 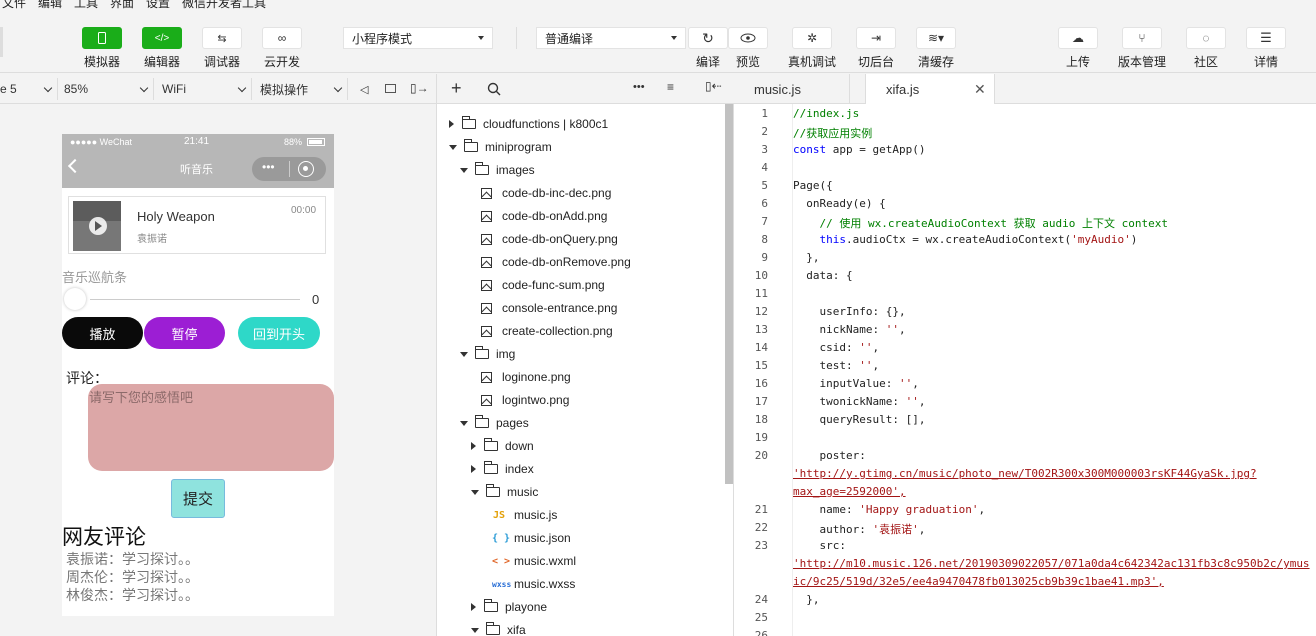 I want to click on background-button: ⇥, so click(x=876, y=38).